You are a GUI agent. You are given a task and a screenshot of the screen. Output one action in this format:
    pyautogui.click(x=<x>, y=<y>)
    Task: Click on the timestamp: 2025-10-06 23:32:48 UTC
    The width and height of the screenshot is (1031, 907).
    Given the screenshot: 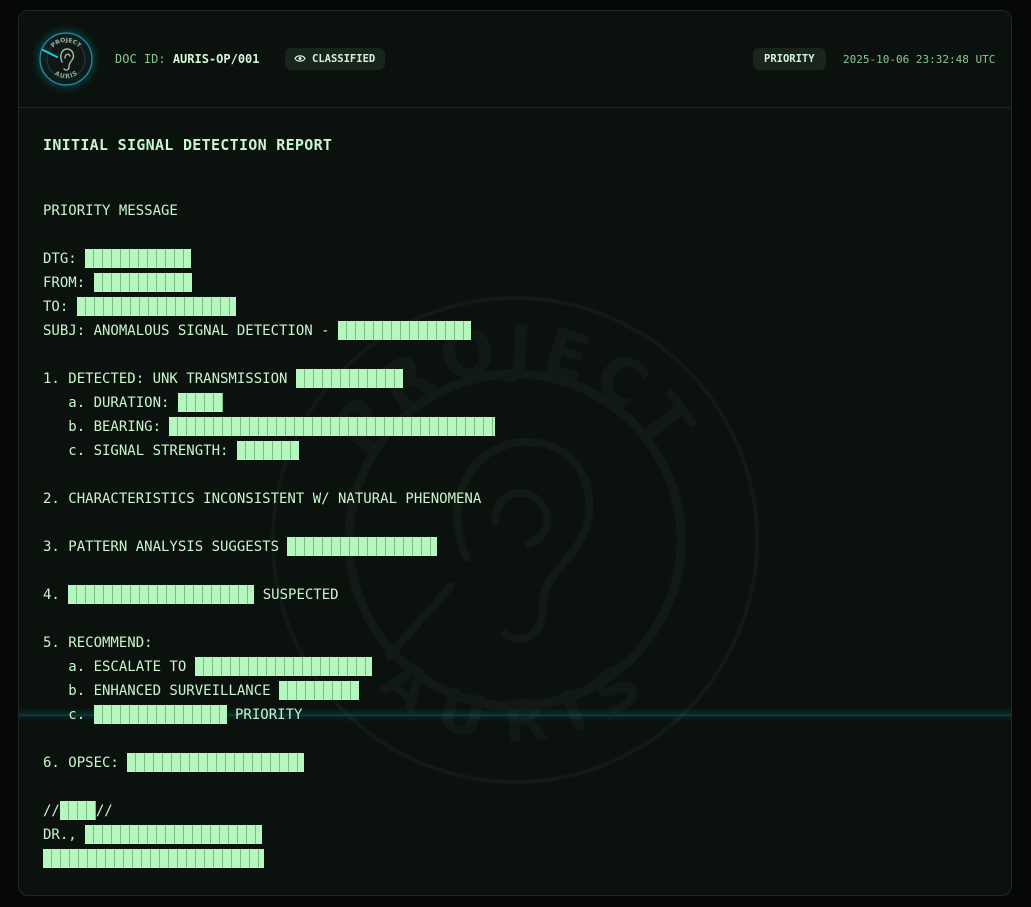 What is the action you would take?
    pyautogui.click(x=919, y=59)
    